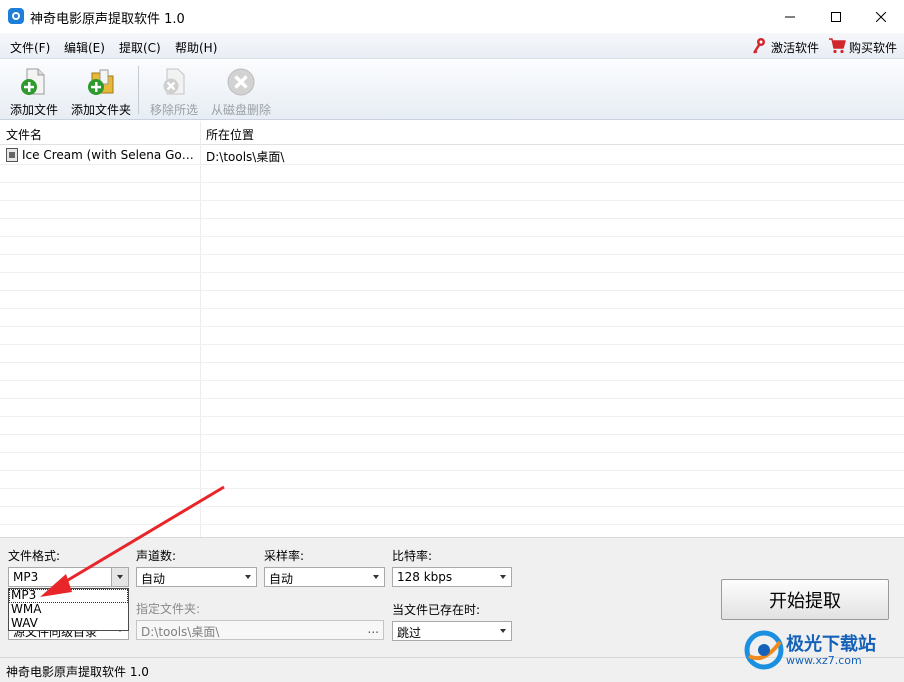 The image size is (904, 682). What do you see at coordinates (100, 110) in the screenshot?
I see `add-folder-label: 添加文件夹` at bounding box center [100, 110].